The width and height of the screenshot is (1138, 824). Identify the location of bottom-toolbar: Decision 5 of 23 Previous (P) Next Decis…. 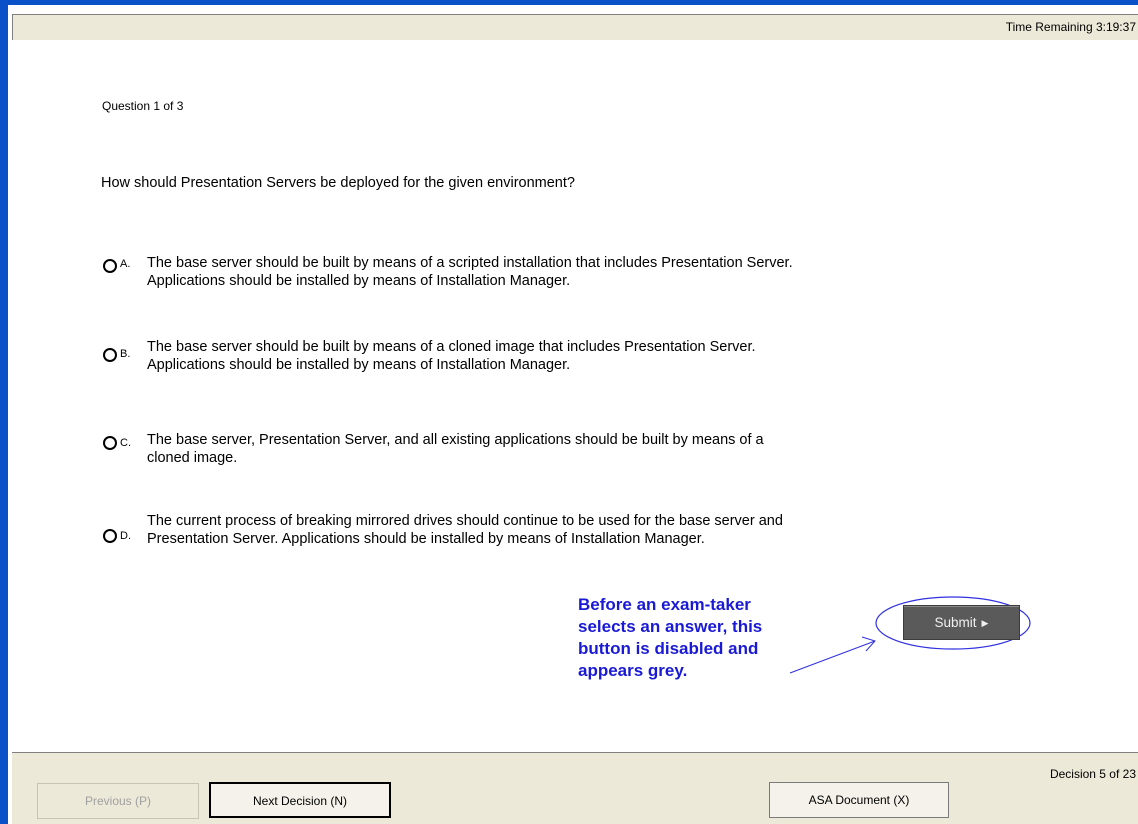
(575, 788).